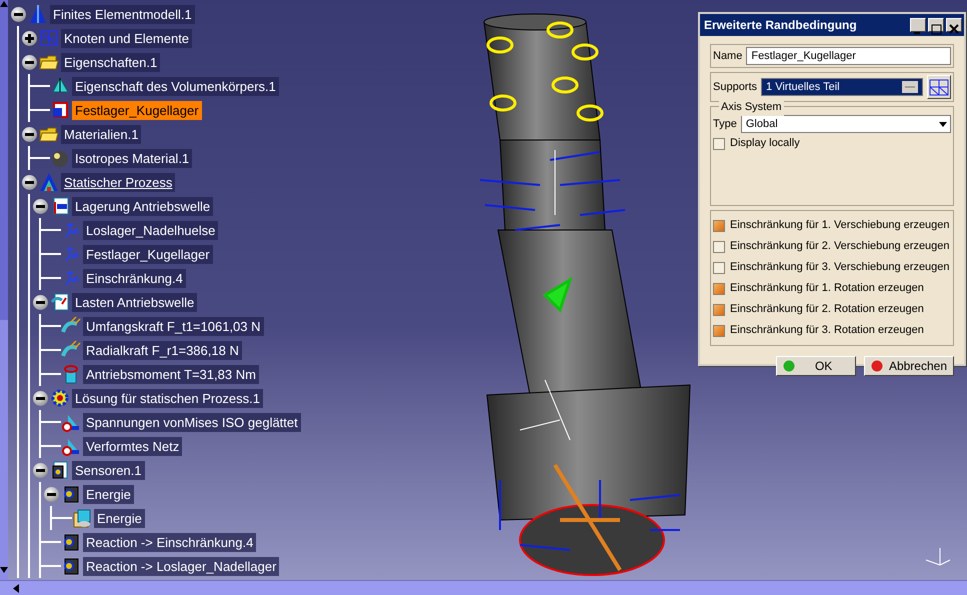 The width and height of the screenshot is (967, 595). What do you see at coordinates (938, 557) in the screenshot?
I see `axis-icon` at bounding box center [938, 557].